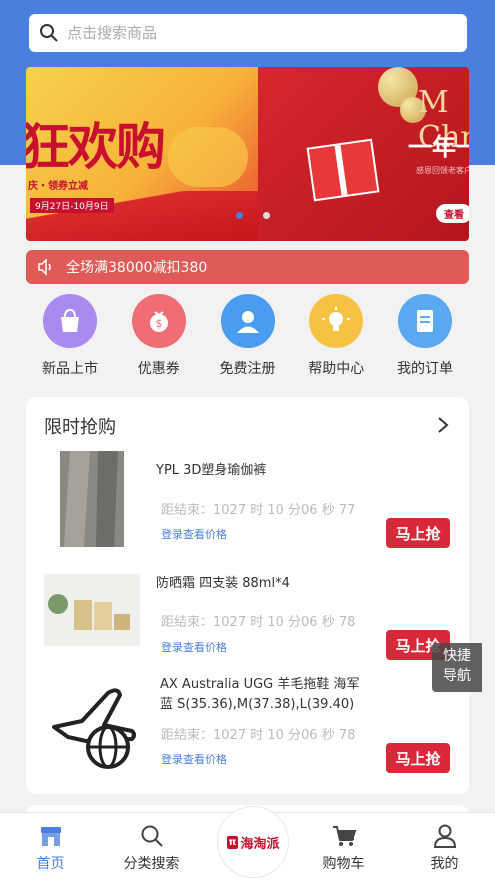 The width and height of the screenshot is (495, 882). Describe the element at coordinates (50, 836) in the screenshot. I see `store-icon` at that location.